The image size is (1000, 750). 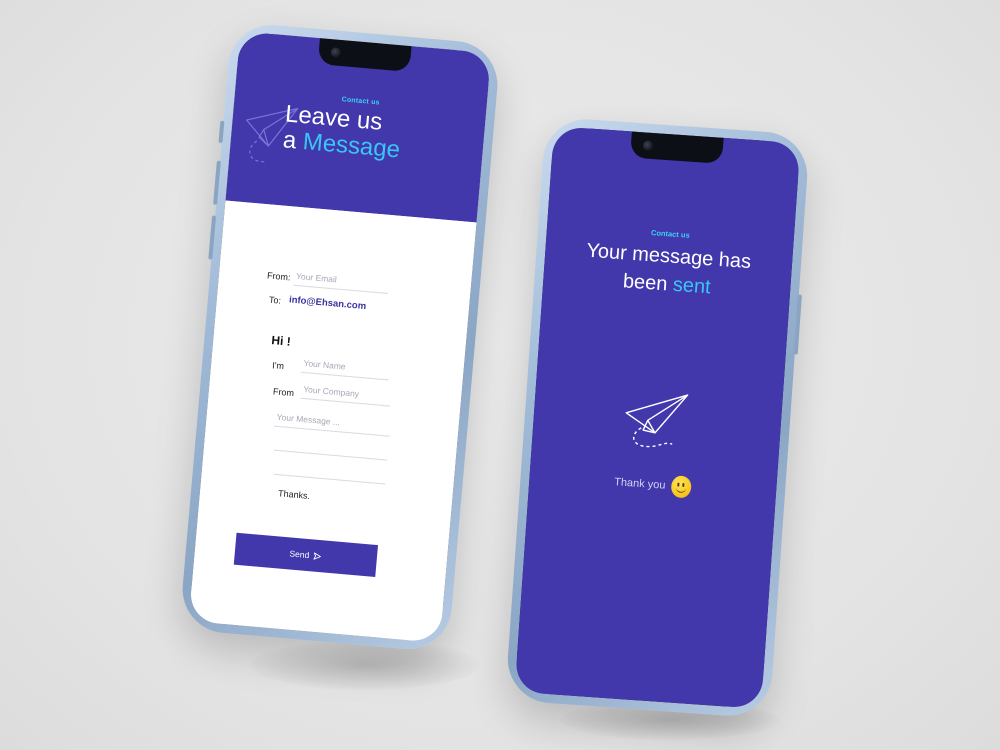 I want to click on sent-title-prefix: been, so click(x=645, y=283).